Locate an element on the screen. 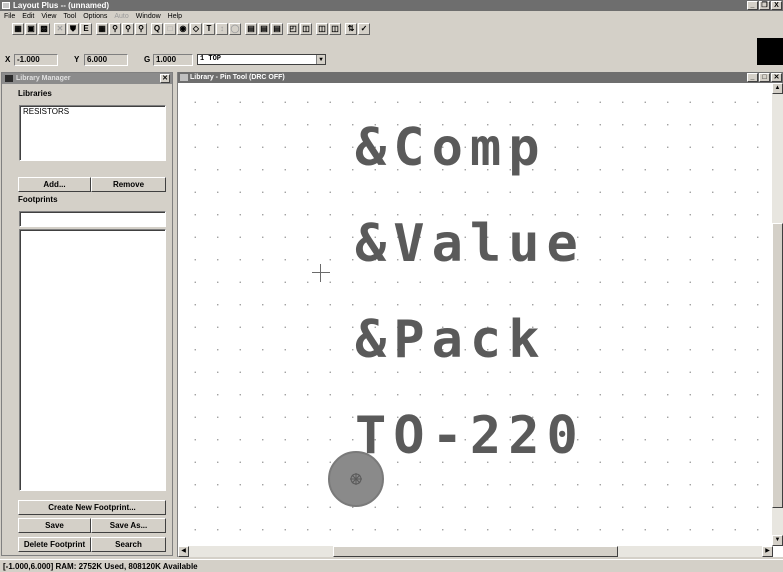 This screenshot has width=783, height=572. crosshair-cursor-icon is located at coordinates (321, 273).